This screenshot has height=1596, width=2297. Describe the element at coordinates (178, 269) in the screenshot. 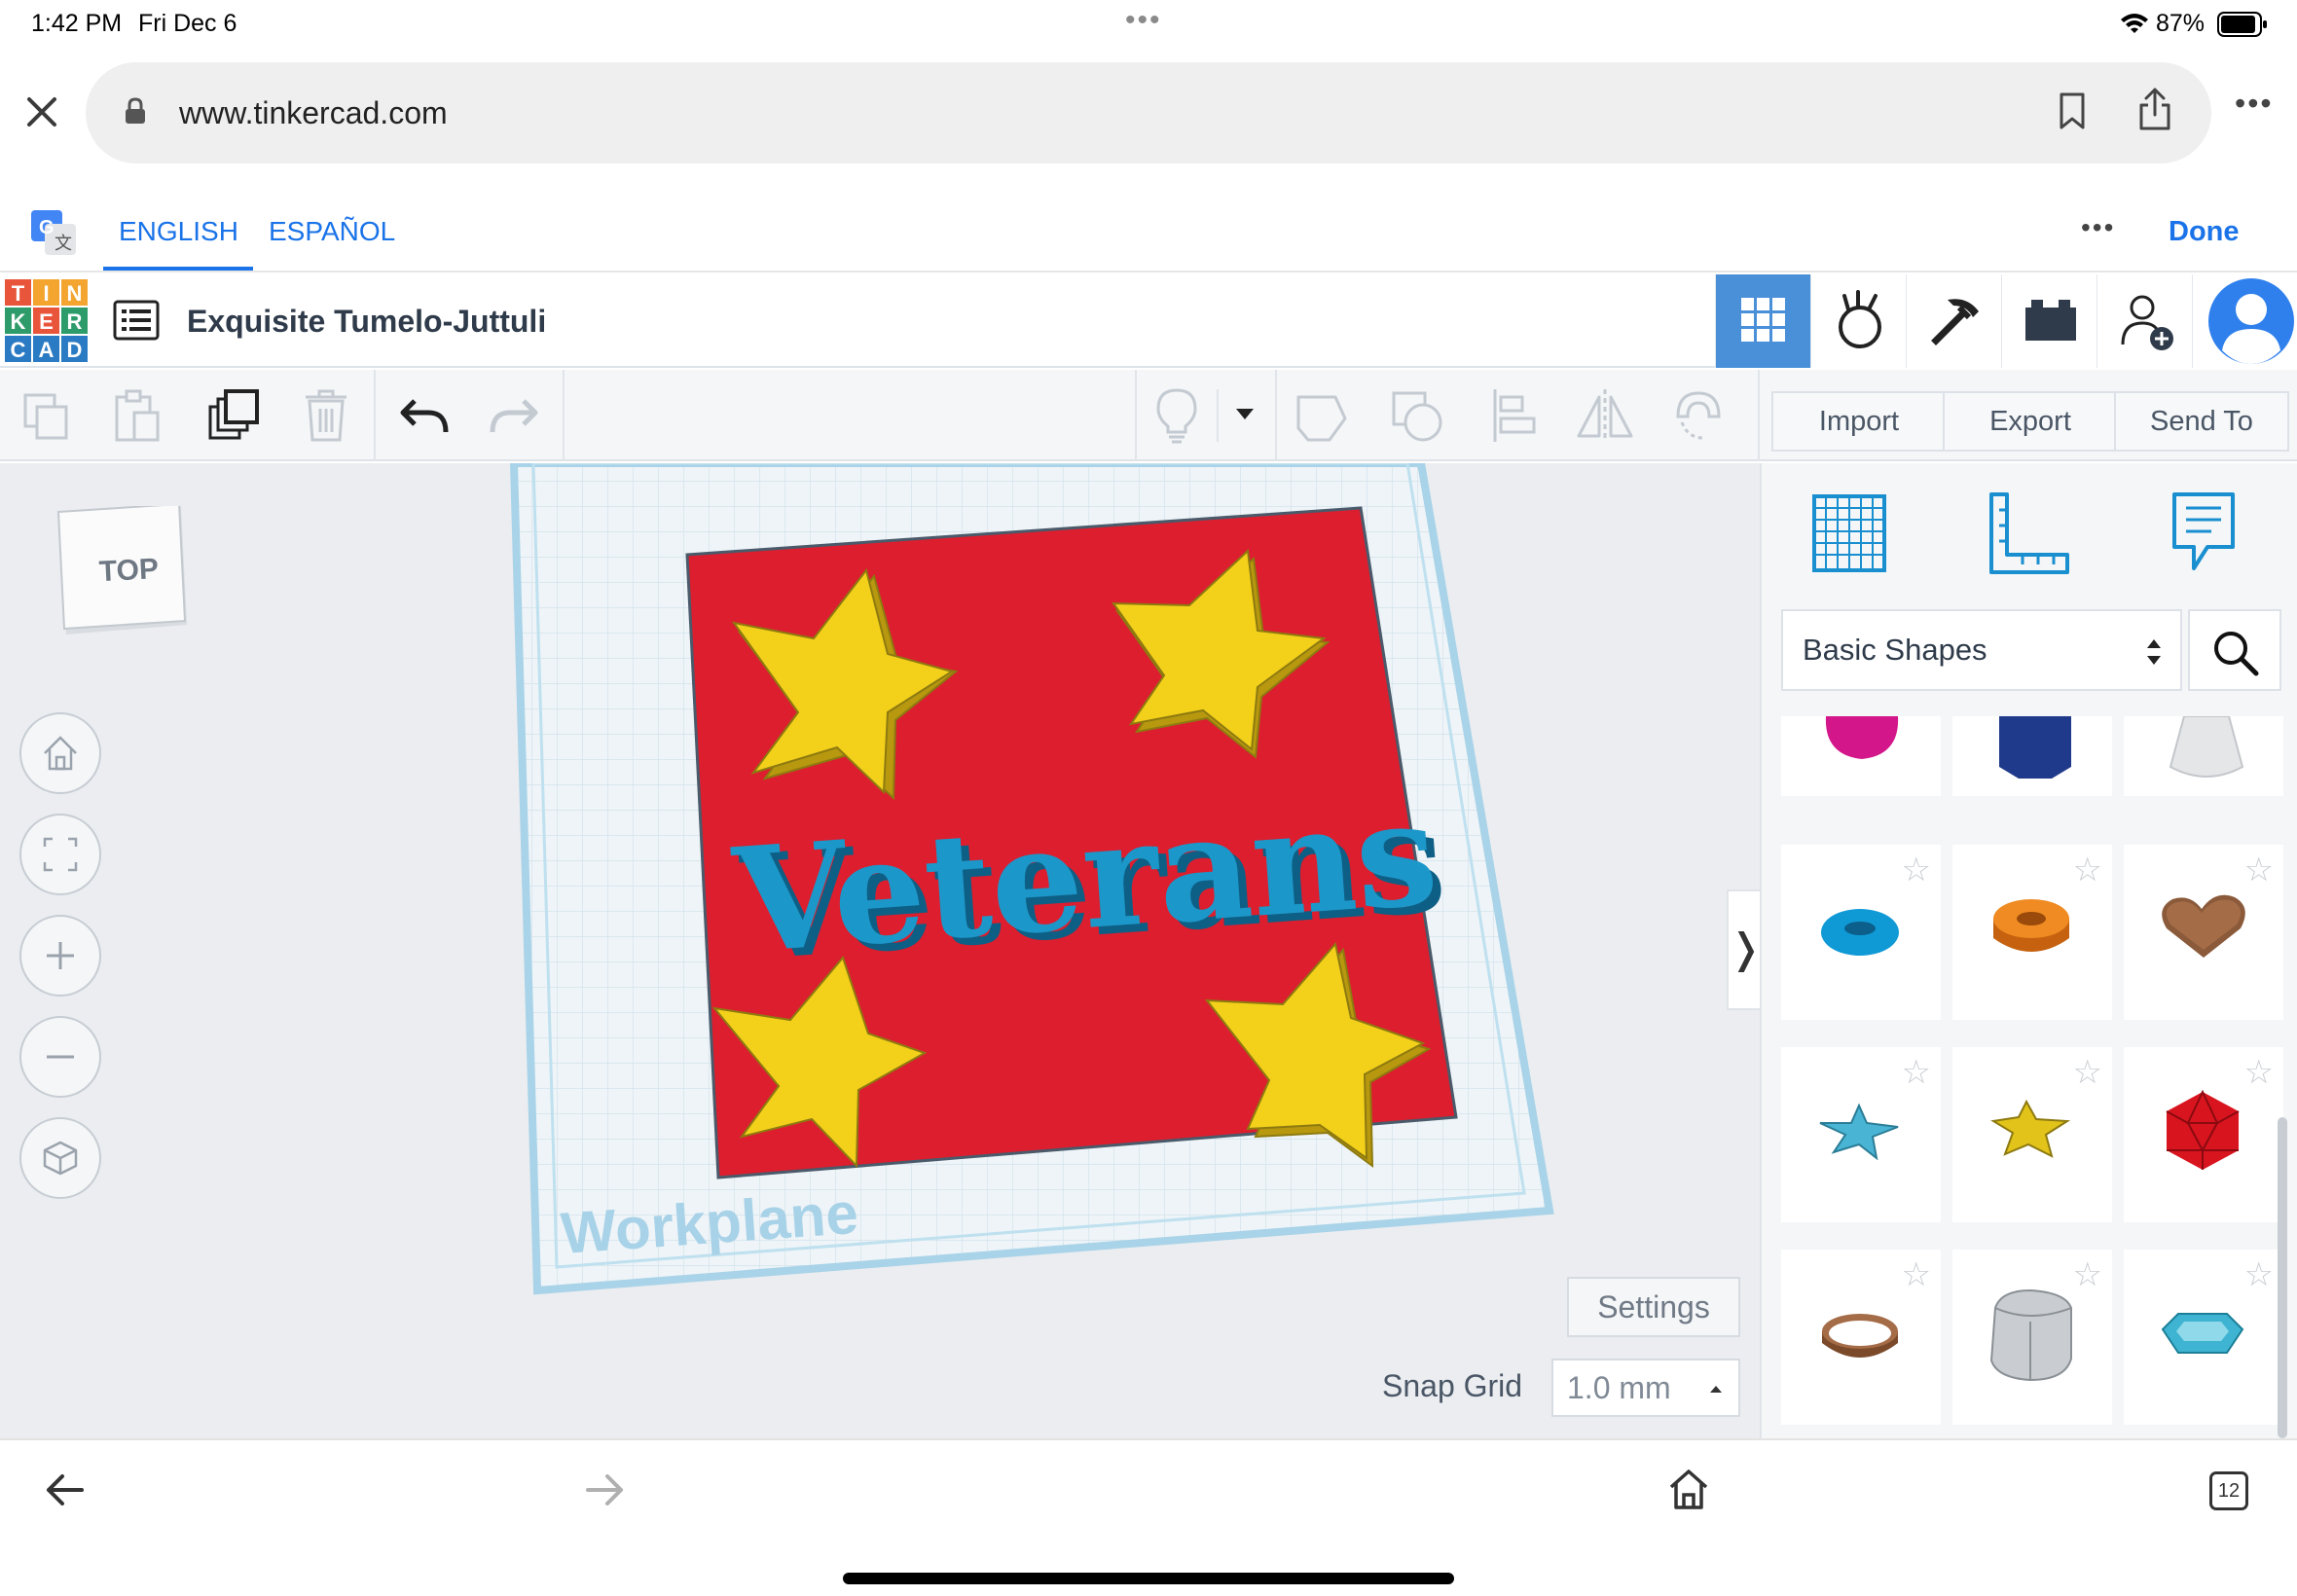

I see `lang-selected-indicator` at that location.